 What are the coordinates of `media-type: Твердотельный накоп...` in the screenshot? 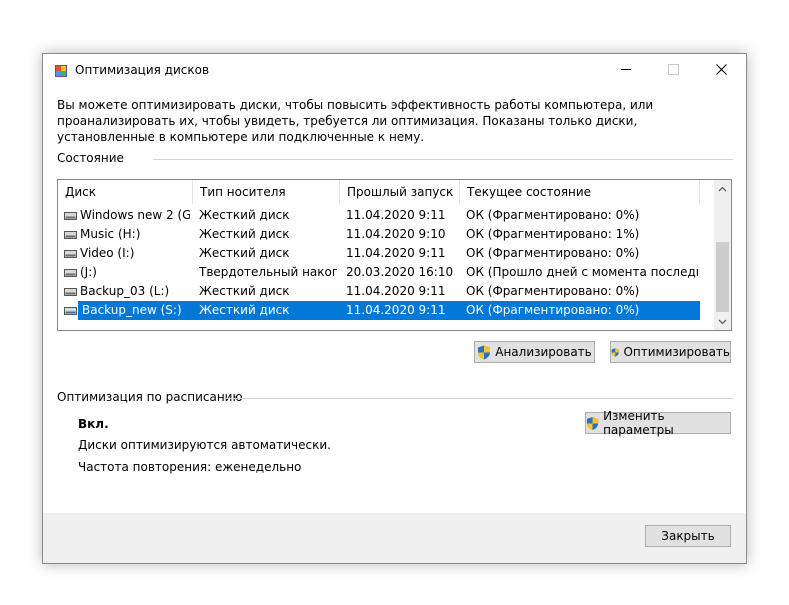 It's located at (268, 272).